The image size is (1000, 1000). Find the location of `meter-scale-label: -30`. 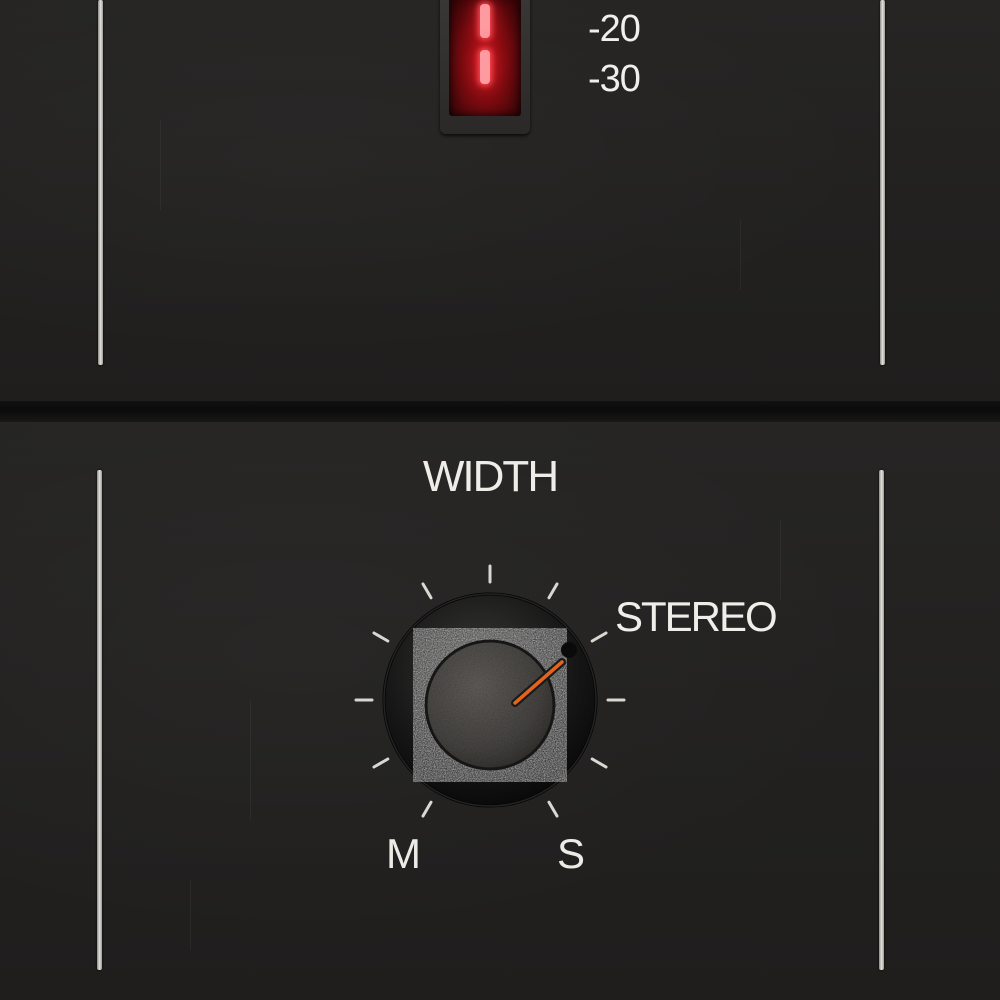

meter-scale-label: -30 is located at coordinates (614, 79).